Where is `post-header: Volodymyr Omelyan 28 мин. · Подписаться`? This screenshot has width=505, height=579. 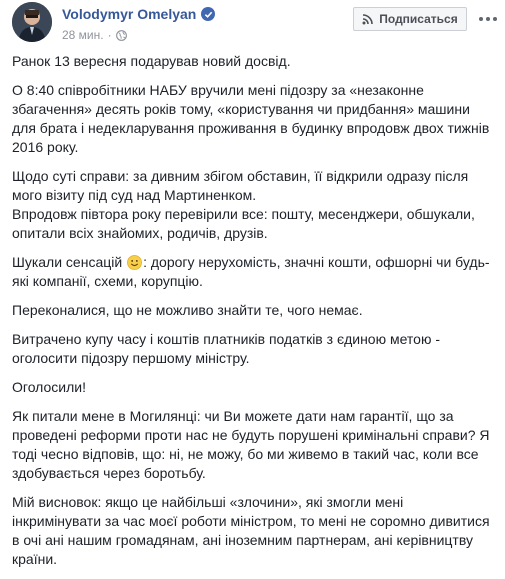
post-header: Volodymyr Omelyan 28 мин. · Подписаться is located at coordinates (252, 24).